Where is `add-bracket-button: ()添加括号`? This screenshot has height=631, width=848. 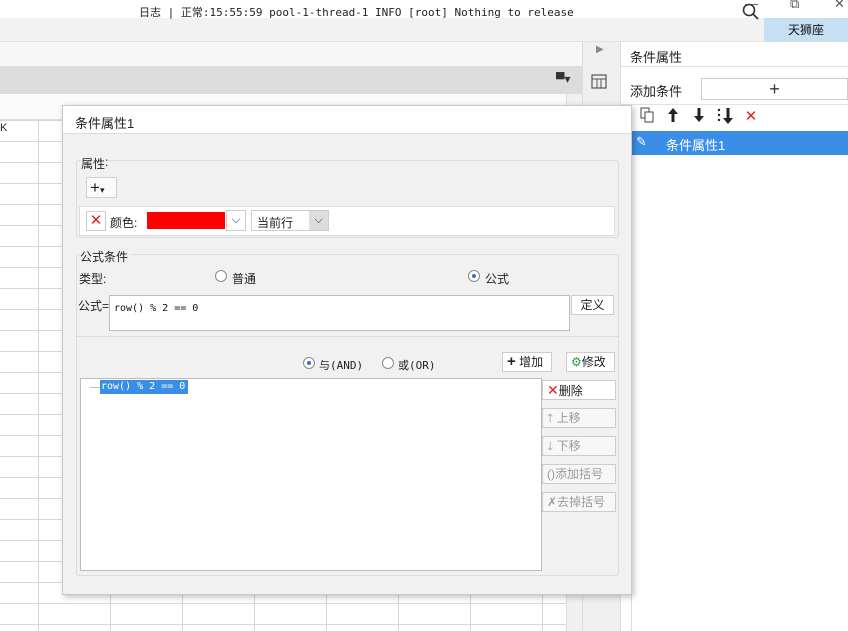 add-bracket-button: ()添加括号 is located at coordinates (579, 474).